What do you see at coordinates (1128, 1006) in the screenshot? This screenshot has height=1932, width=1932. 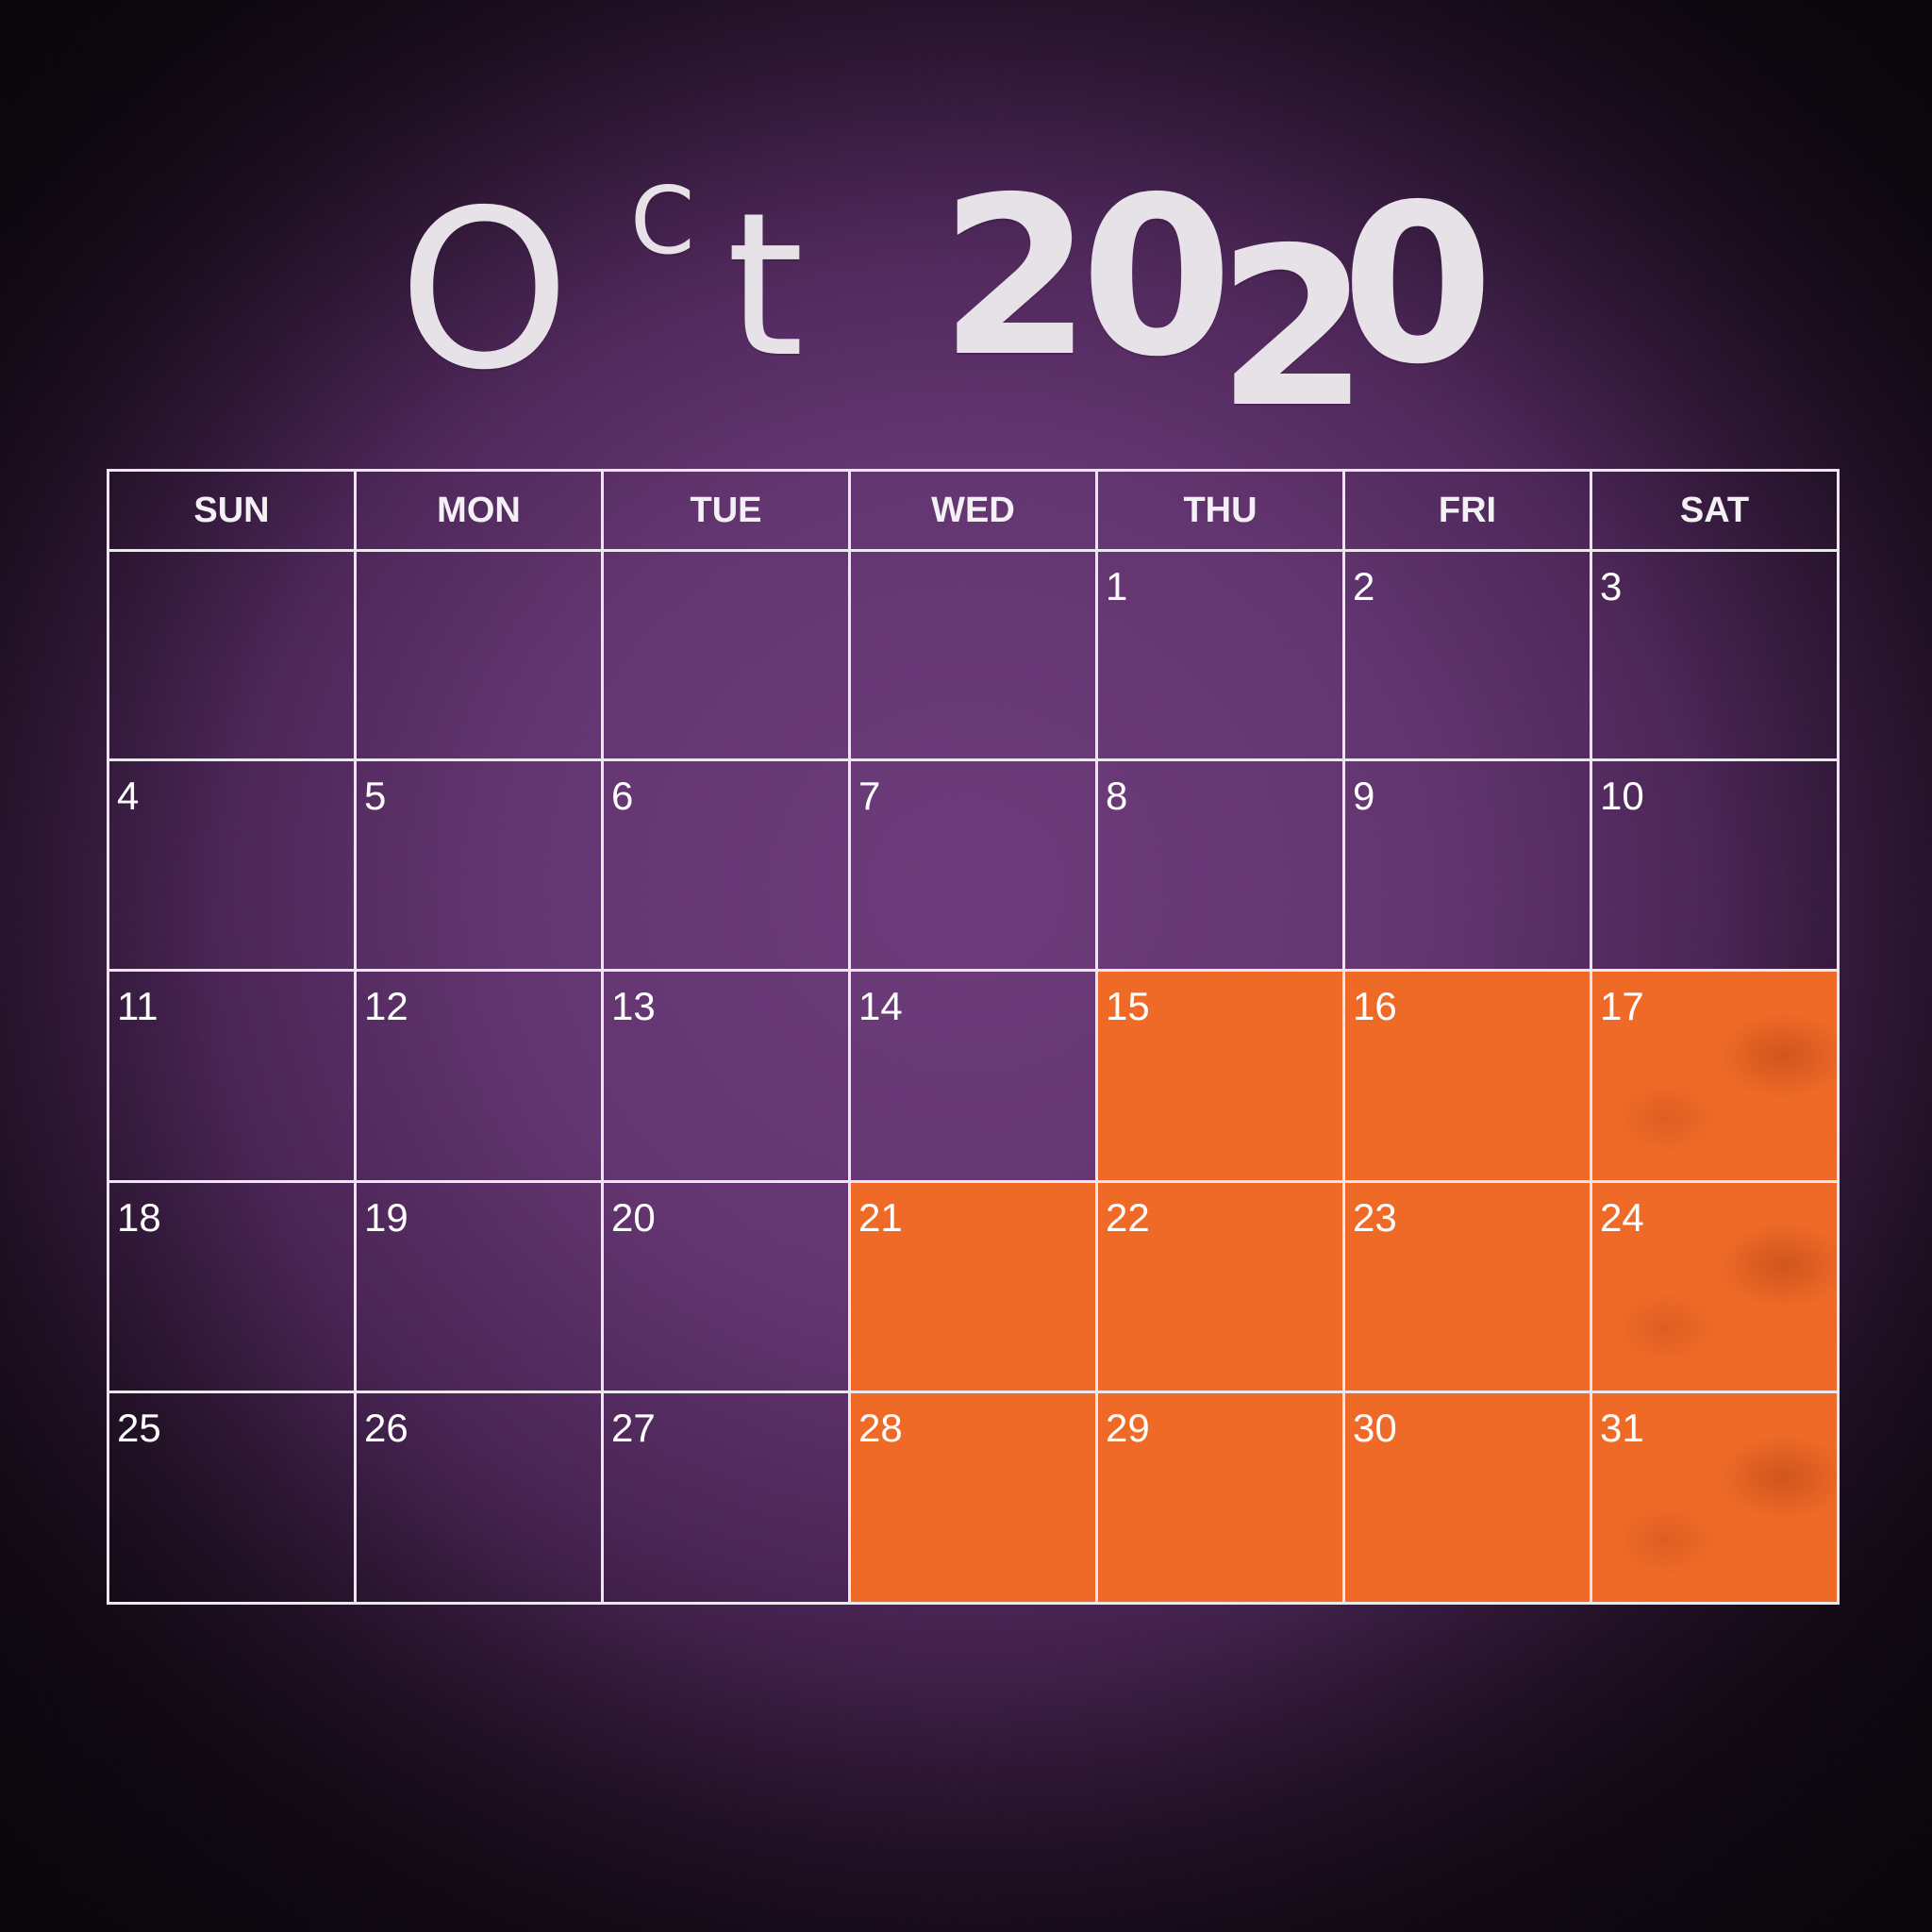 I see `day-number: 15` at bounding box center [1128, 1006].